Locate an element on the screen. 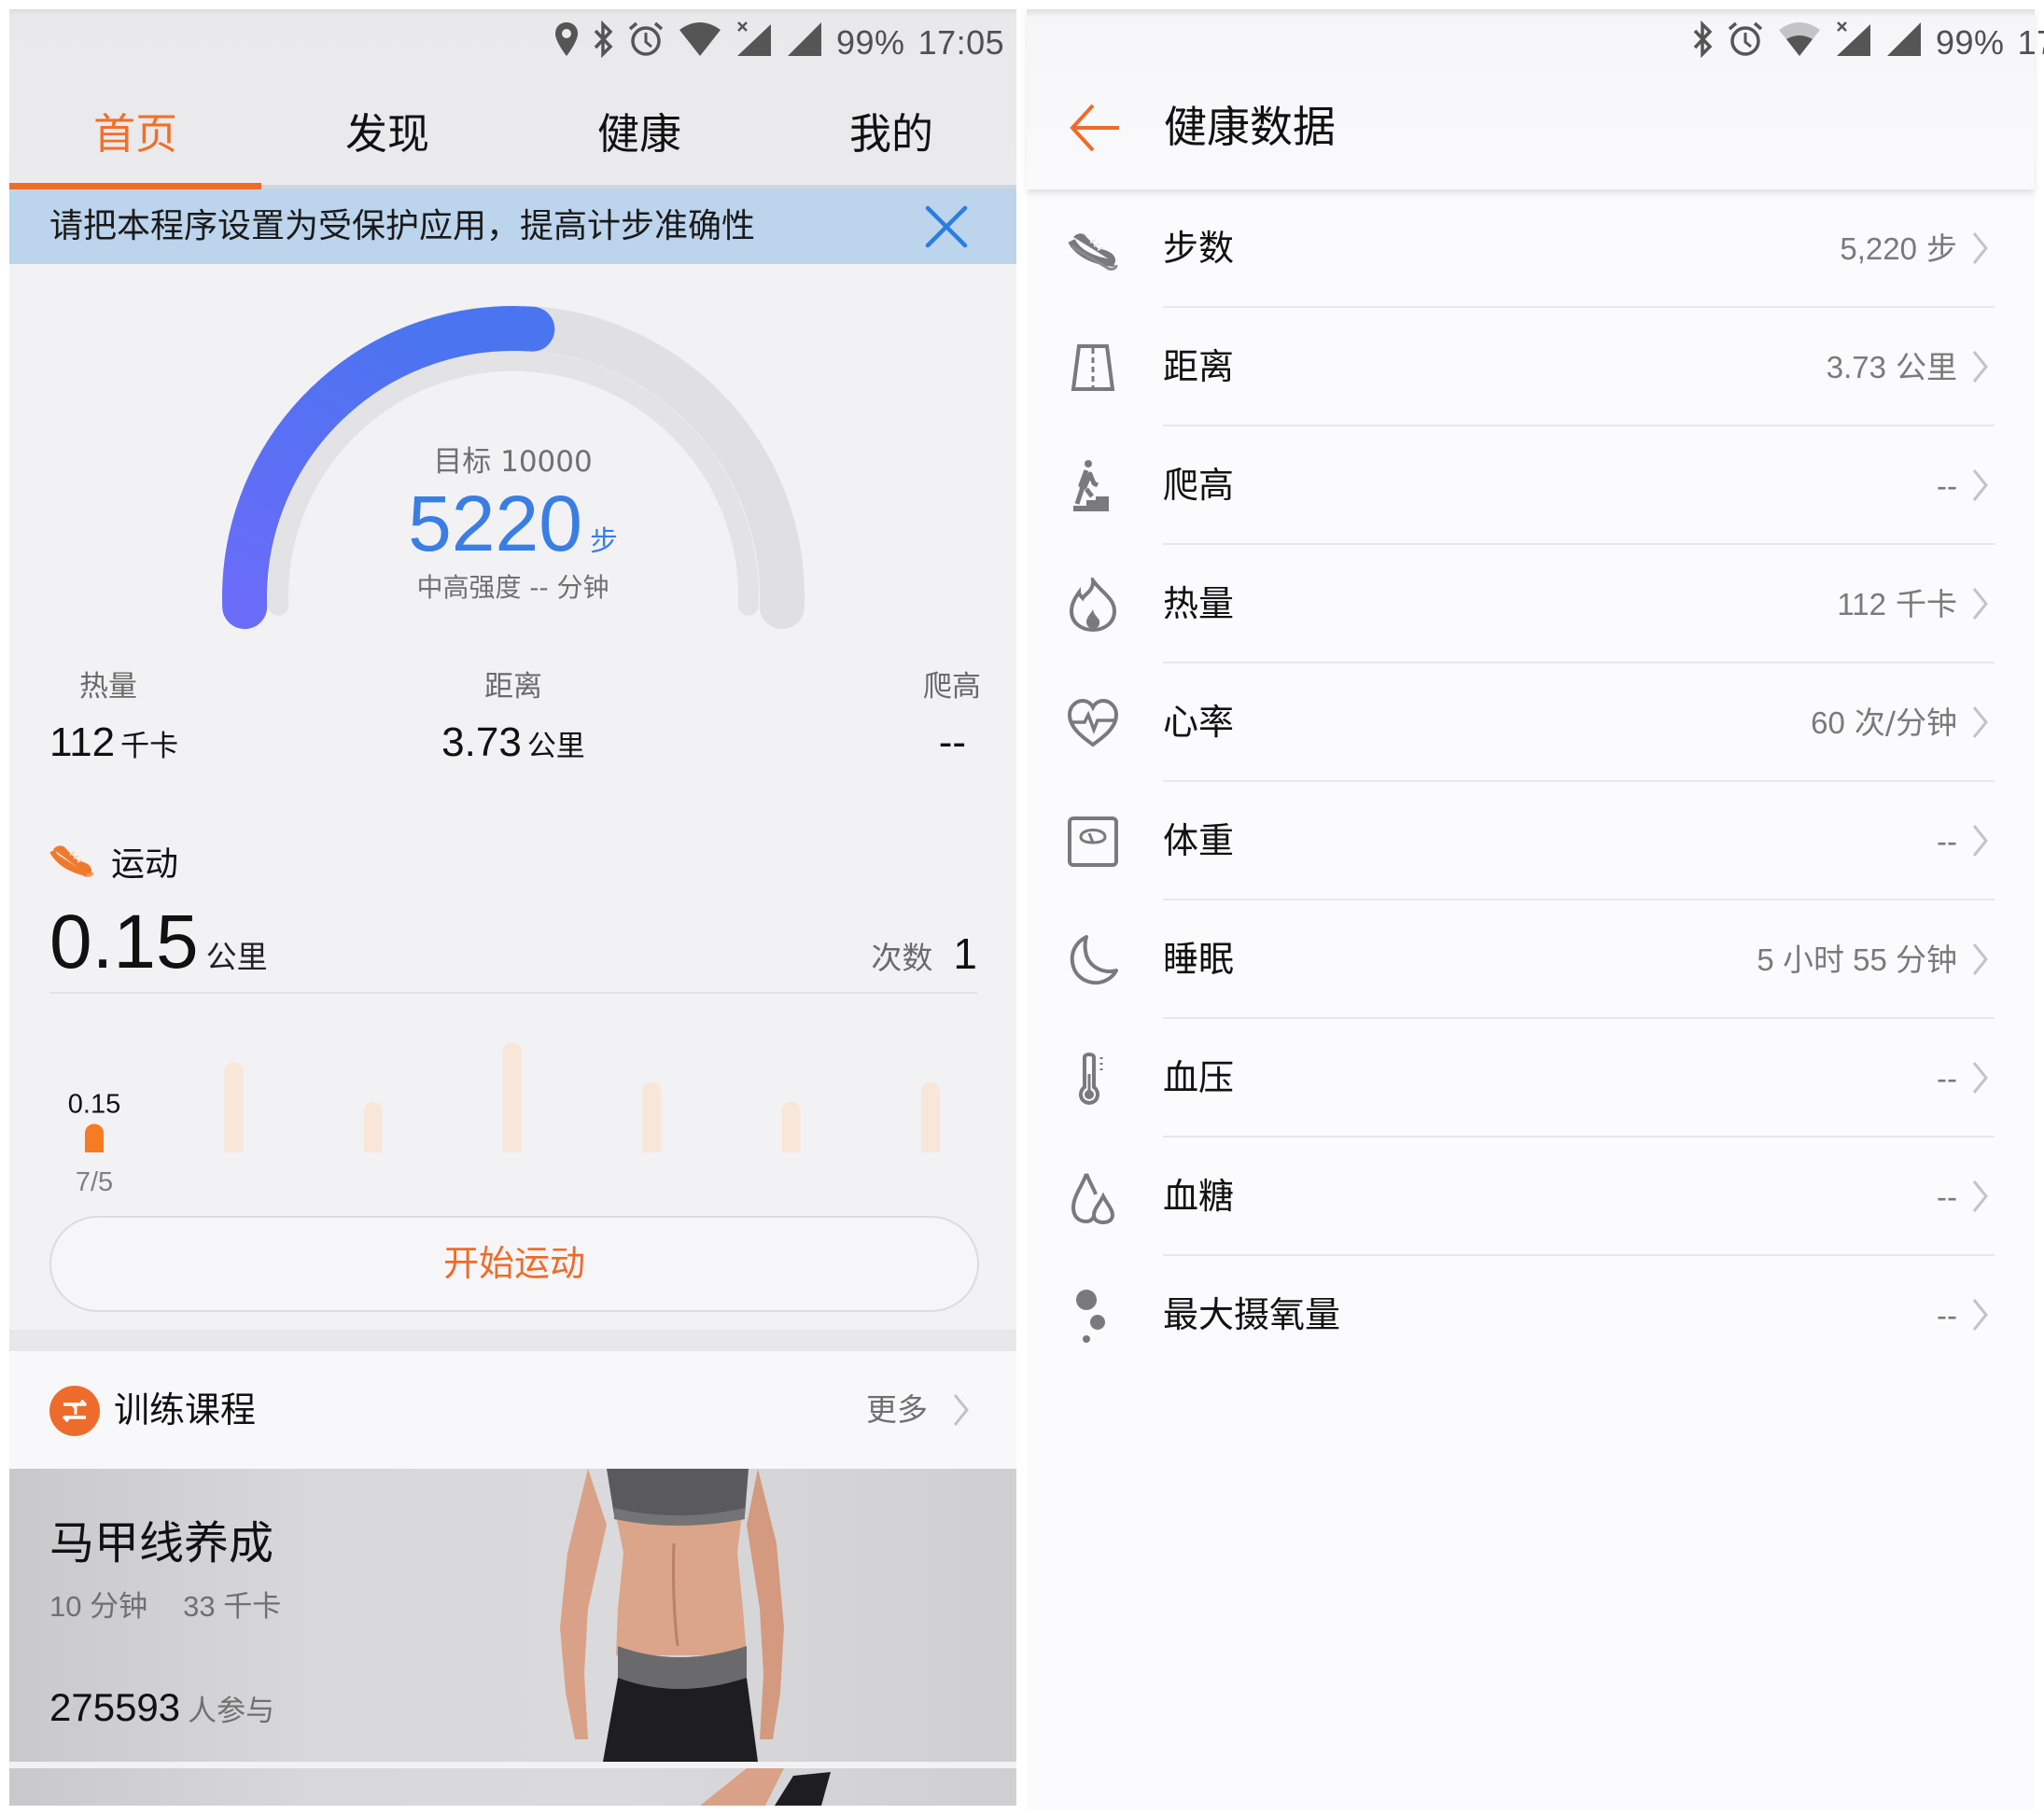 This screenshot has width=2044, height=1814. stat-value: -- is located at coordinates (952, 742).